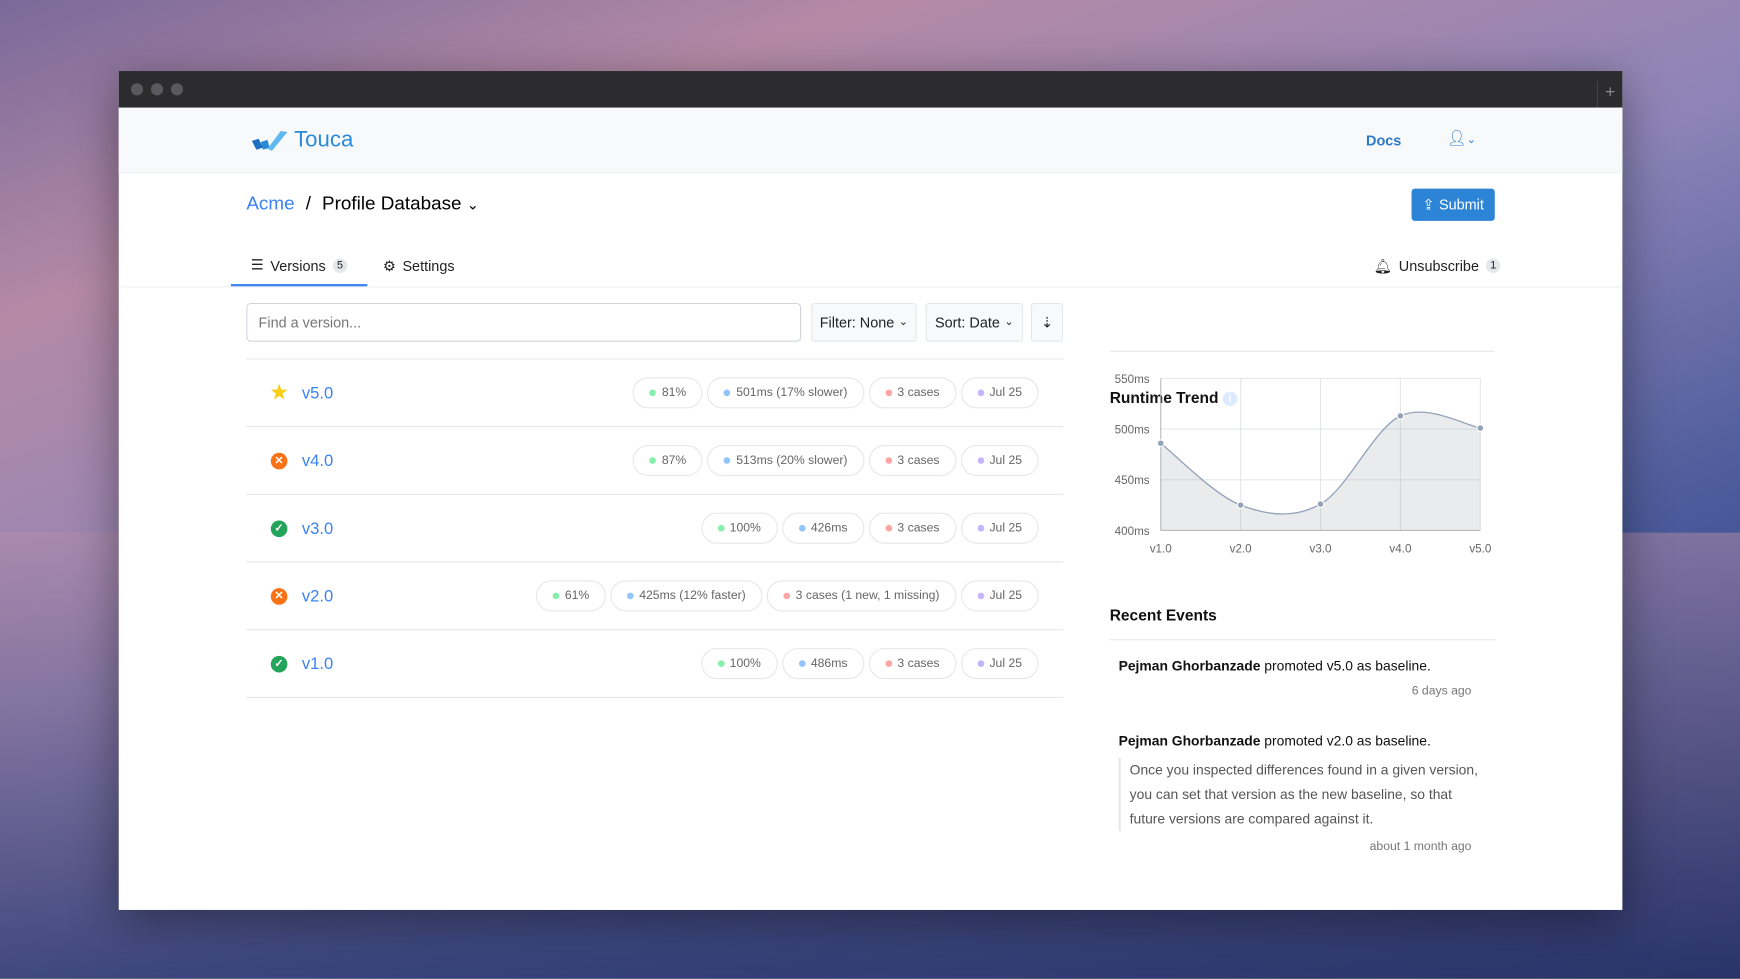  What do you see at coordinates (1132, 480) in the screenshot?
I see `y-tick-label: 450ms` at bounding box center [1132, 480].